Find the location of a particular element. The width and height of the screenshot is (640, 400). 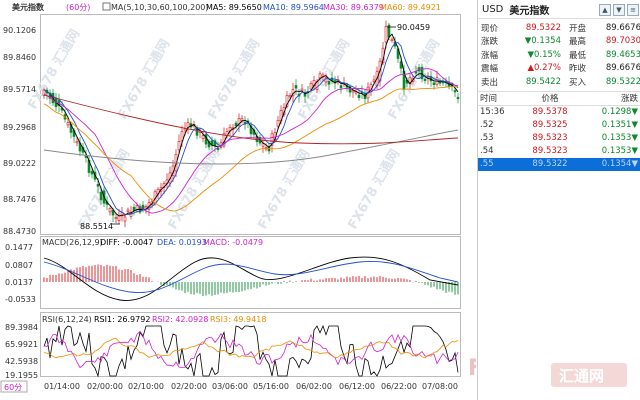

quote-label: 最高 is located at coordinates (578, 42).